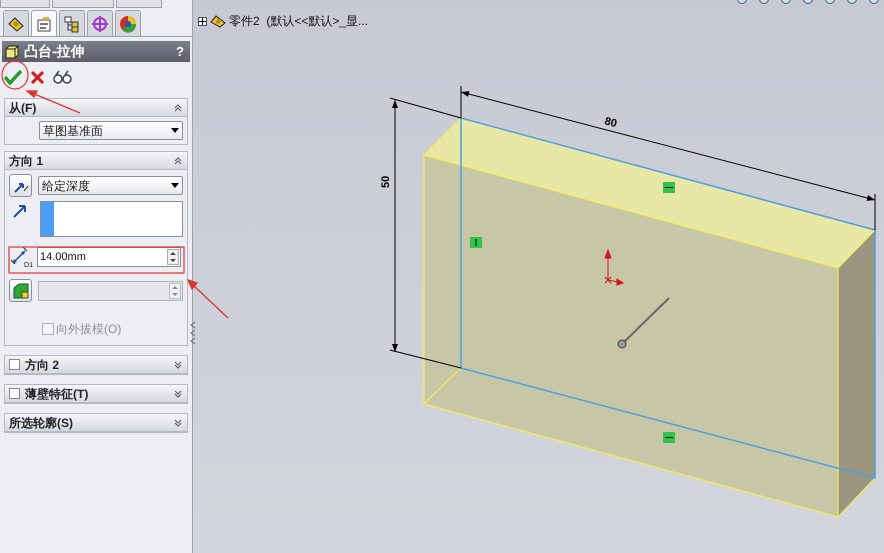  I want to click on section-header: 薄壁特征(T), so click(96, 394).